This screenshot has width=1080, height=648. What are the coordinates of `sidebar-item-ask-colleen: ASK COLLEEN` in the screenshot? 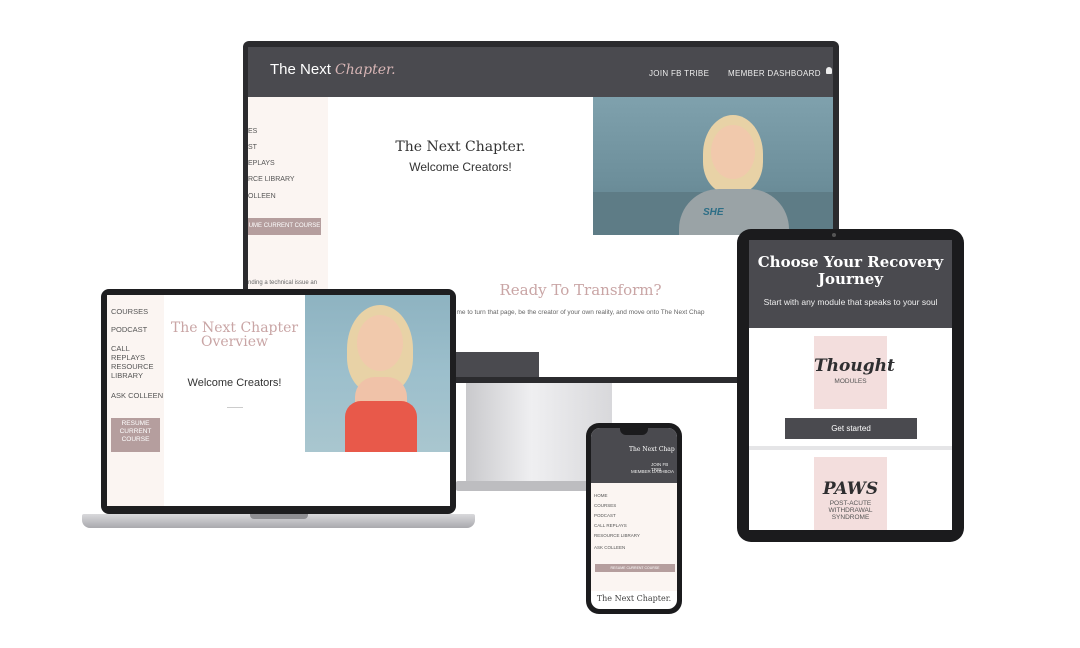 It's located at (137, 395).